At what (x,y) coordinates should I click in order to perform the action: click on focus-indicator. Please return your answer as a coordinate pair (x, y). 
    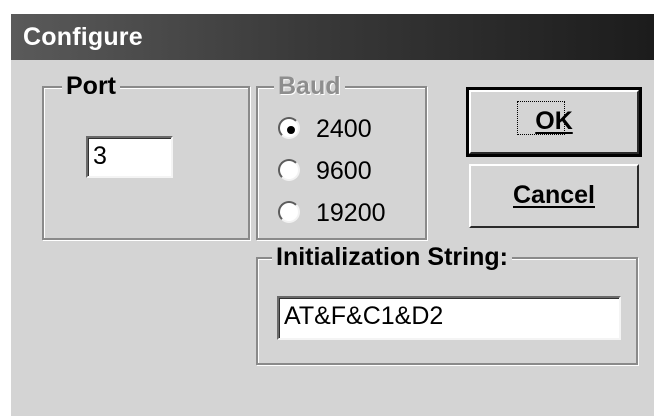
    Looking at the image, I should click on (541, 118).